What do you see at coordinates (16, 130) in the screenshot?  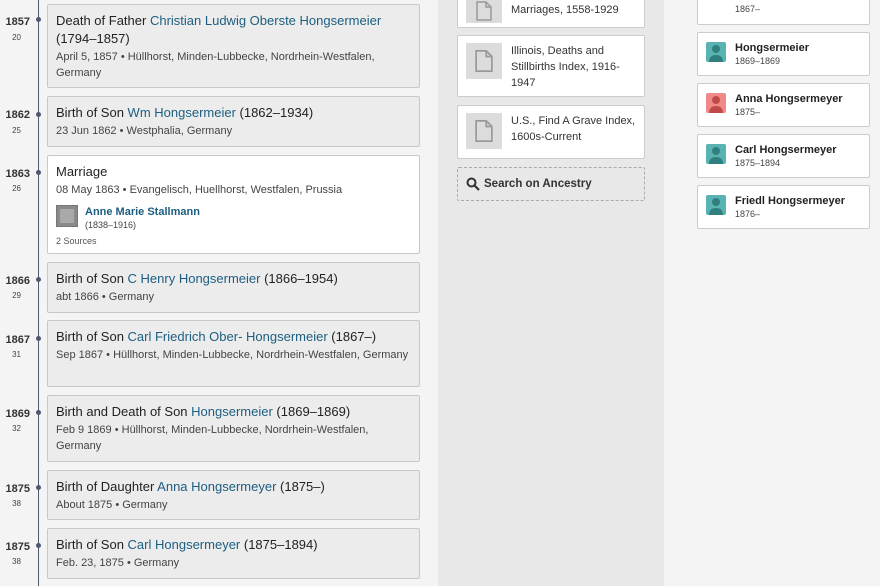 I see `event-age: 25` at bounding box center [16, 130].